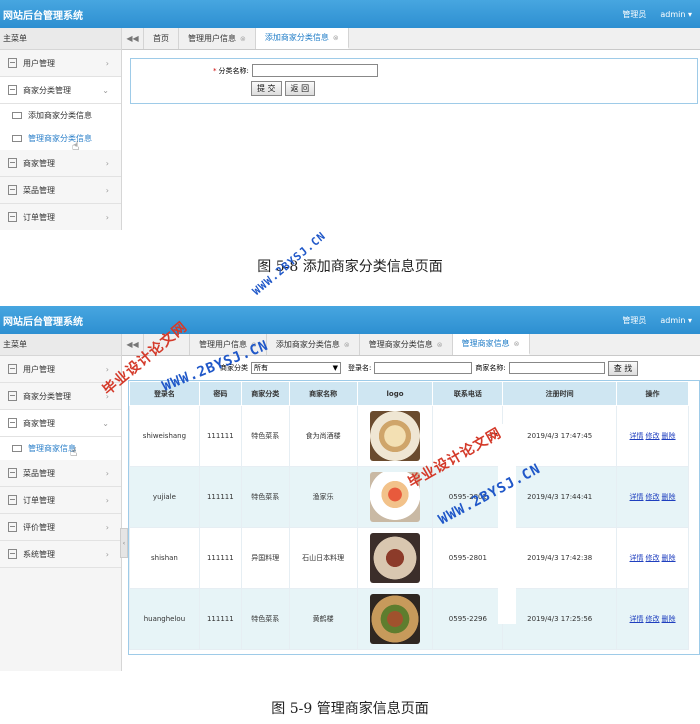 This screenshot has width=700, height=724. What do you see at coordinates (60, 140) in the screenshot?
I see `sidebar-sub-manage-category: 管理商家分类信息 ☝` at bounding box center [60, 140].